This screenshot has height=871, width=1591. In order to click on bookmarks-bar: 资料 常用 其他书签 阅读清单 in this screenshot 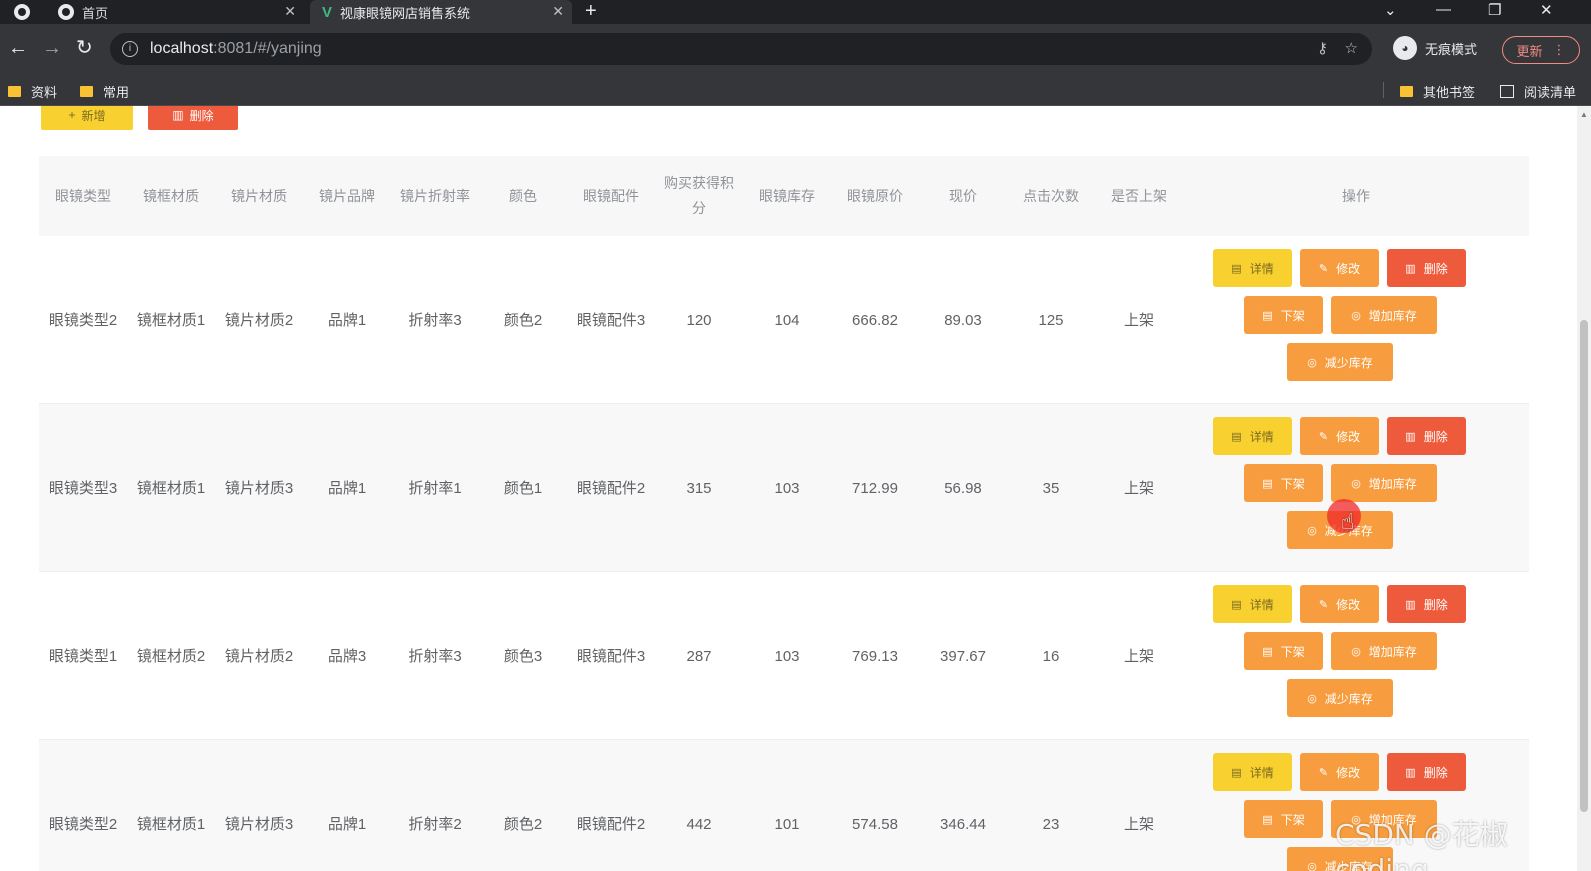, I will do `click(795, 90)`.